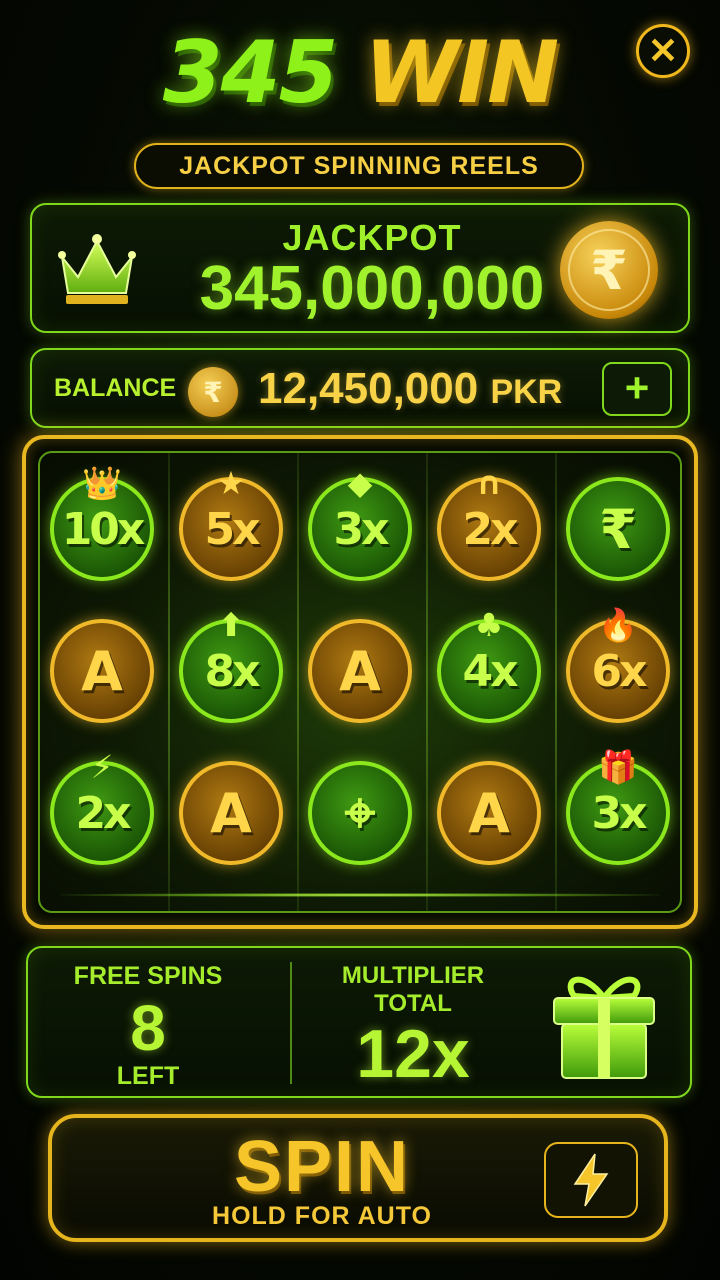  I want to click on target-icon: ⌖, so click(360, 812).